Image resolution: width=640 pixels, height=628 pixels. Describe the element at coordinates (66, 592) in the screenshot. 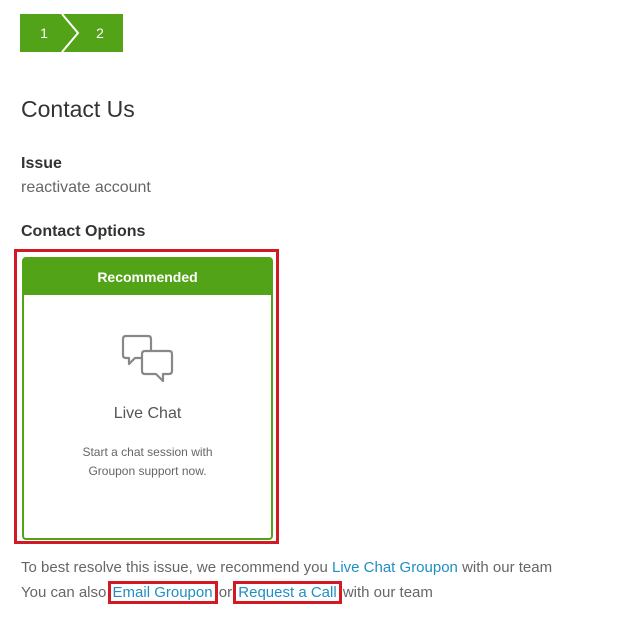

I see `line2-prefix: You can also` at that location.